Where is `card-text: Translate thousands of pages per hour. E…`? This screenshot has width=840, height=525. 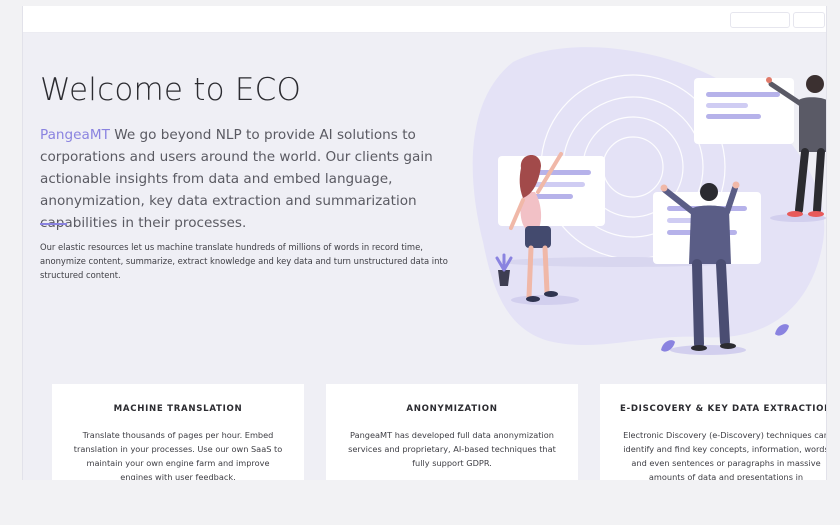 card-text: Translate thousands of pages per hour. E… is located at coordinates (178, 455).